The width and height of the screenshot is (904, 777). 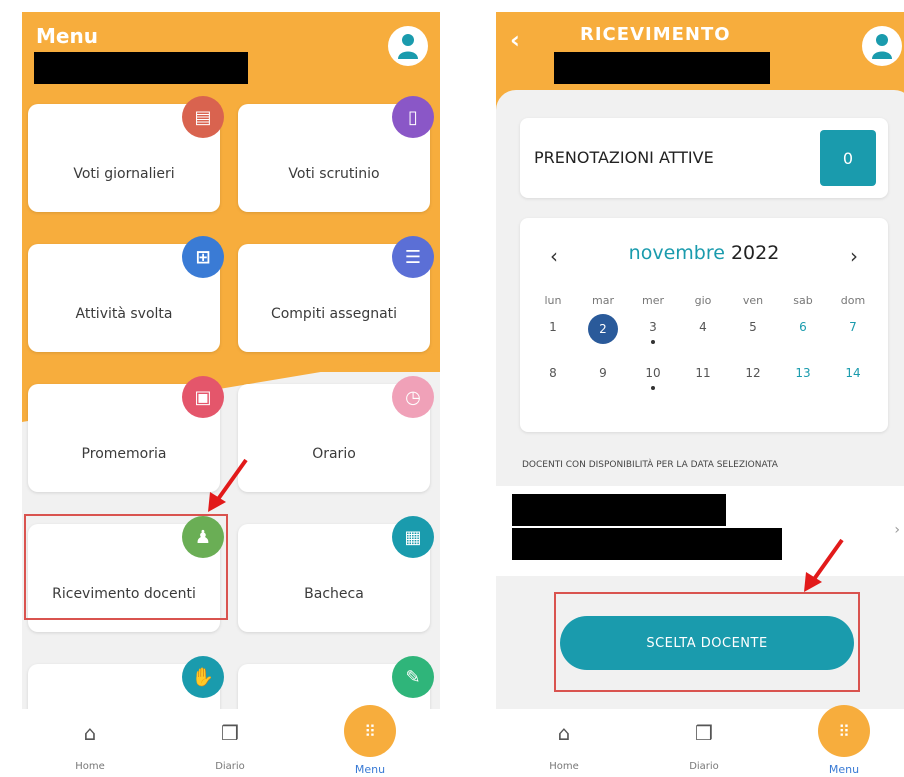 I want to click on day-number: 12, so click(x=753, y=373).